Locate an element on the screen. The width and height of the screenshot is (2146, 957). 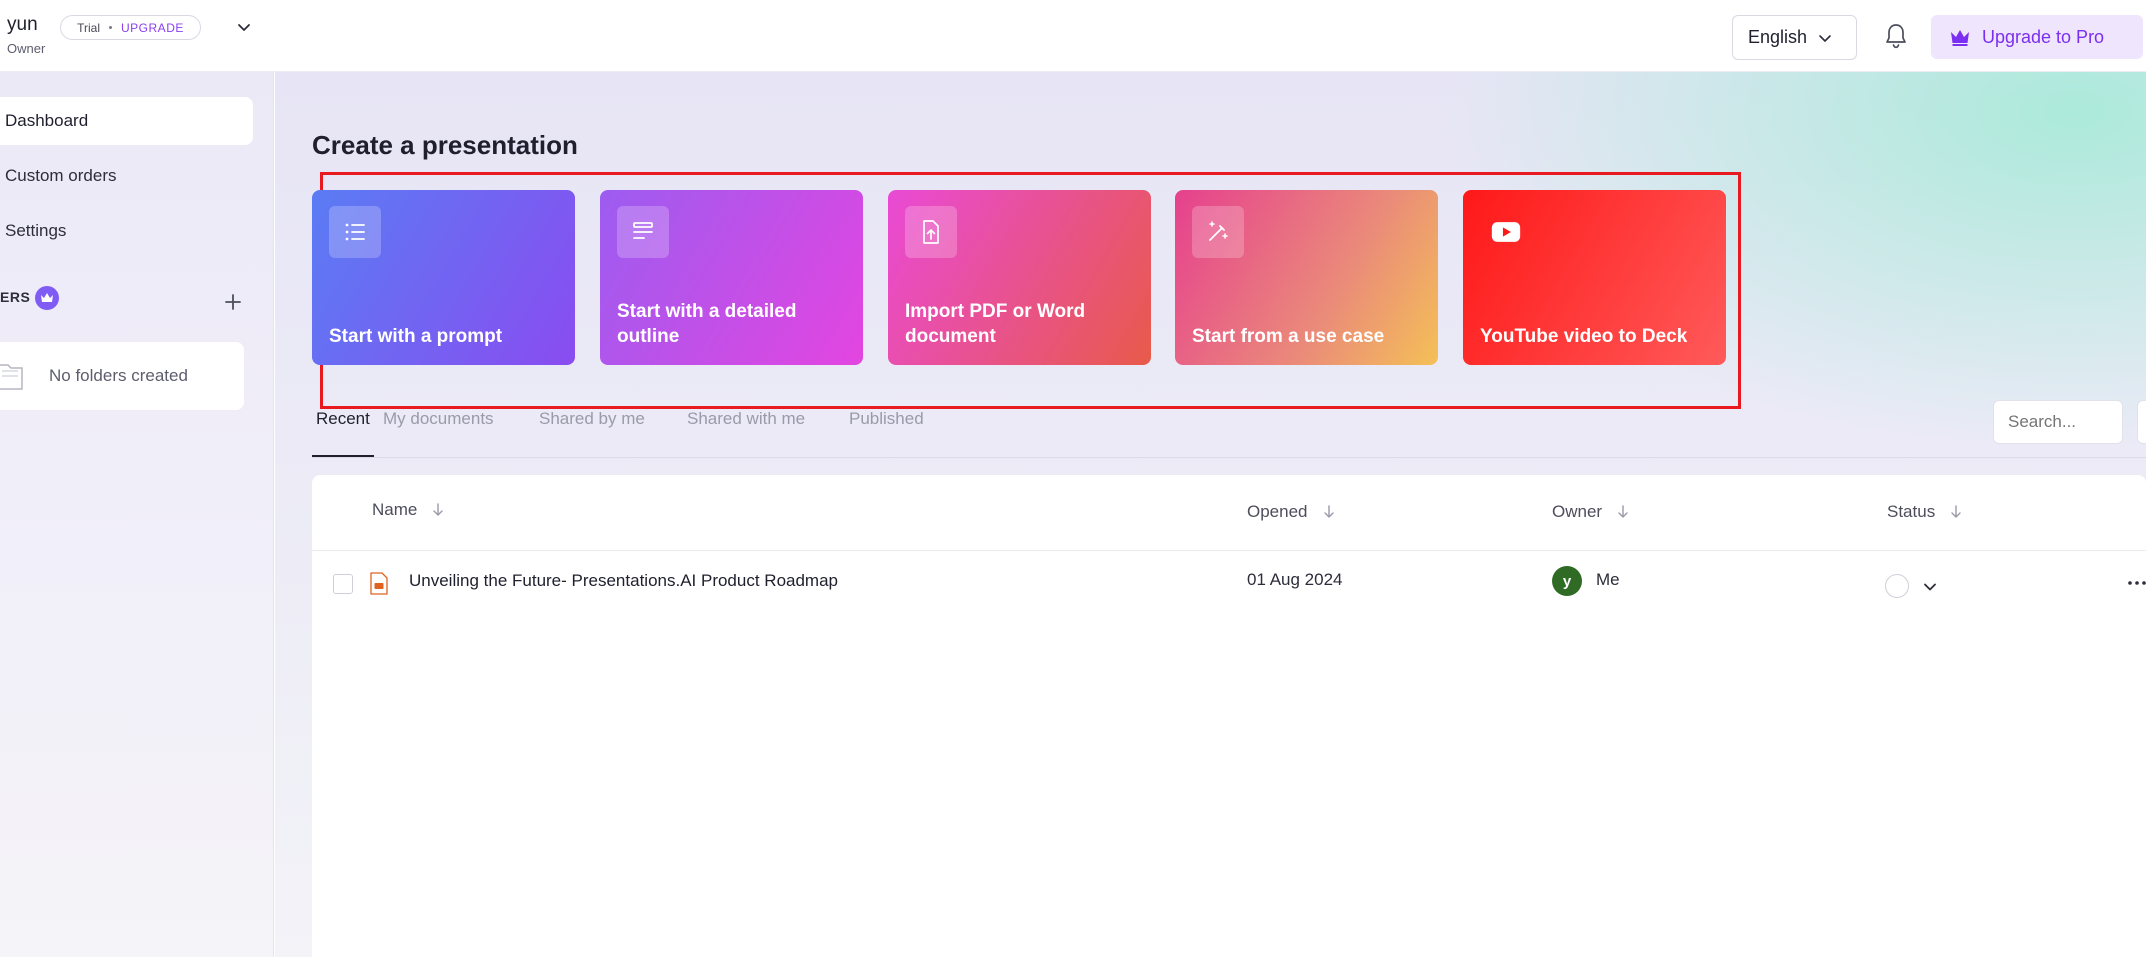
card-label: Start with a prompt is located at coordinates (416, 336).